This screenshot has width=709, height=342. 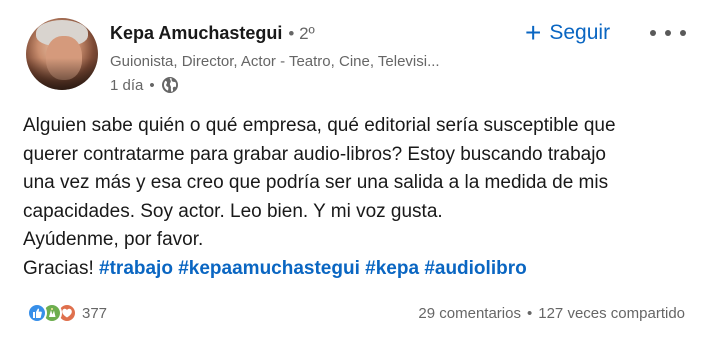 What do you see at coordinates (62, 54) in the screenshot?
I see `author-avatar` at bounding box center [62, 54].